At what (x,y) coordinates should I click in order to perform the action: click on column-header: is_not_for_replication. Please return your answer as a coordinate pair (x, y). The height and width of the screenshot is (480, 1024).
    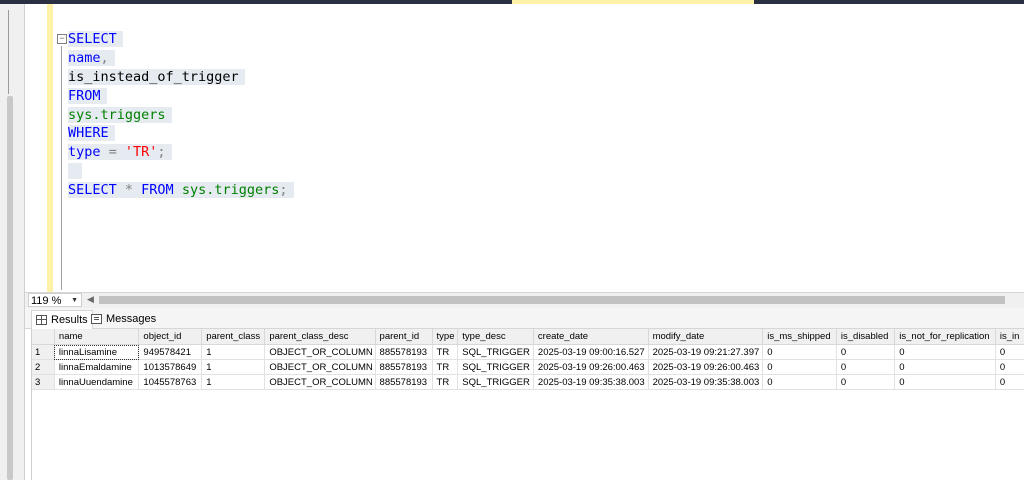
    Looking at the image, I should click on (945, 337).